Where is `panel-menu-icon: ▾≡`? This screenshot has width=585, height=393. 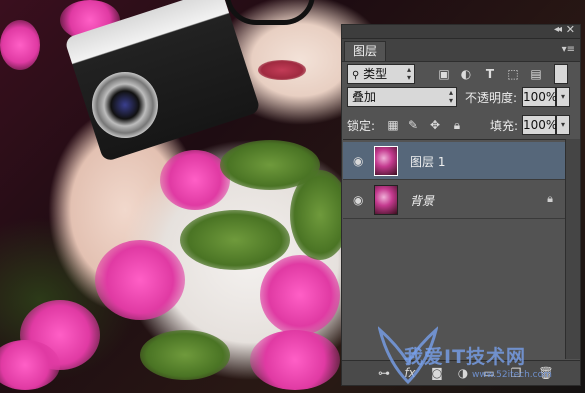 panel-menu-icon: ▾≡ is located at coordinates (568, 49).